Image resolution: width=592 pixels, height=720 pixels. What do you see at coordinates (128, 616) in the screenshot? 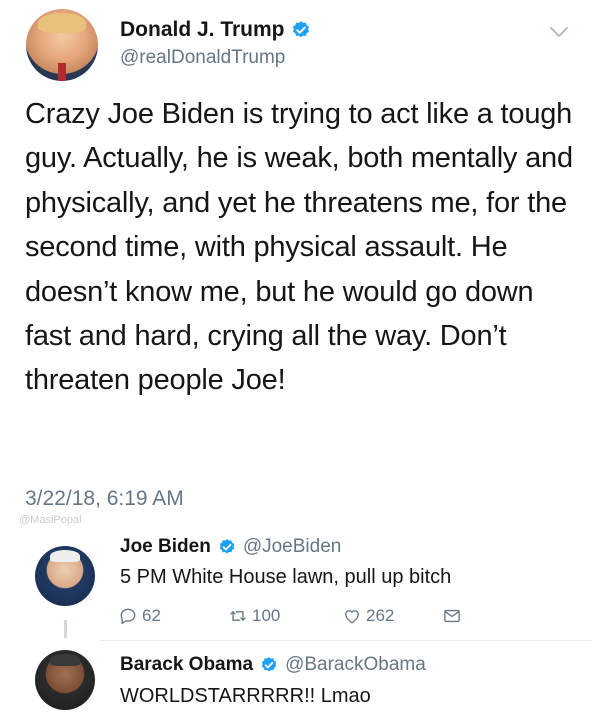
I see `reply-icon` at bounding box center [128, 616].